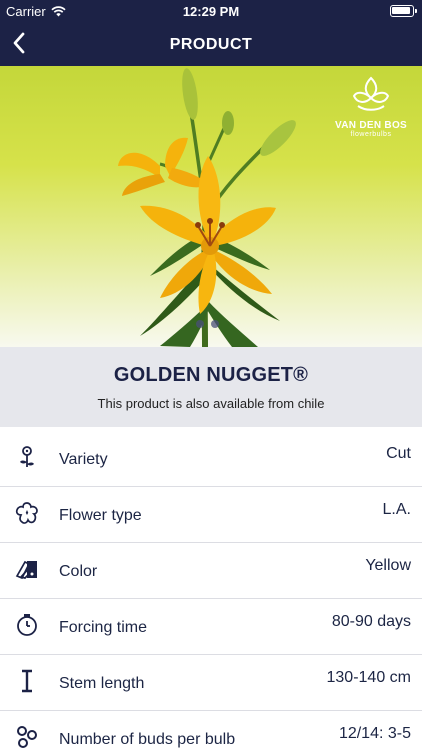  Describe the element at coordinates (211, 730) in the screenshot. I see `spec-row-buds: Number of buds per bulb 12/14: 3-5` at that location.